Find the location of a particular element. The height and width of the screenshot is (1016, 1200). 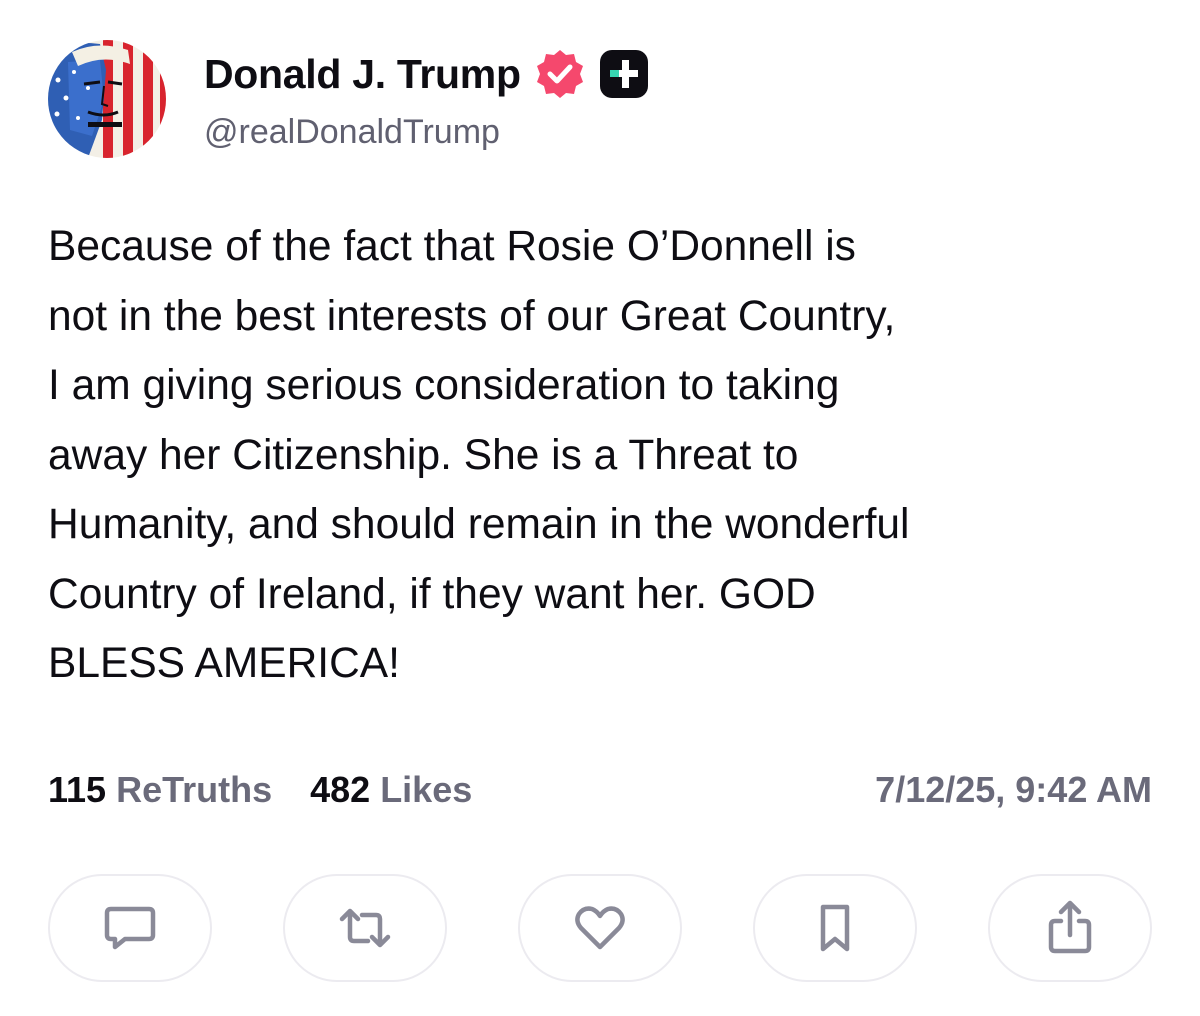

avatar-image is located at coordinates (107, 99).